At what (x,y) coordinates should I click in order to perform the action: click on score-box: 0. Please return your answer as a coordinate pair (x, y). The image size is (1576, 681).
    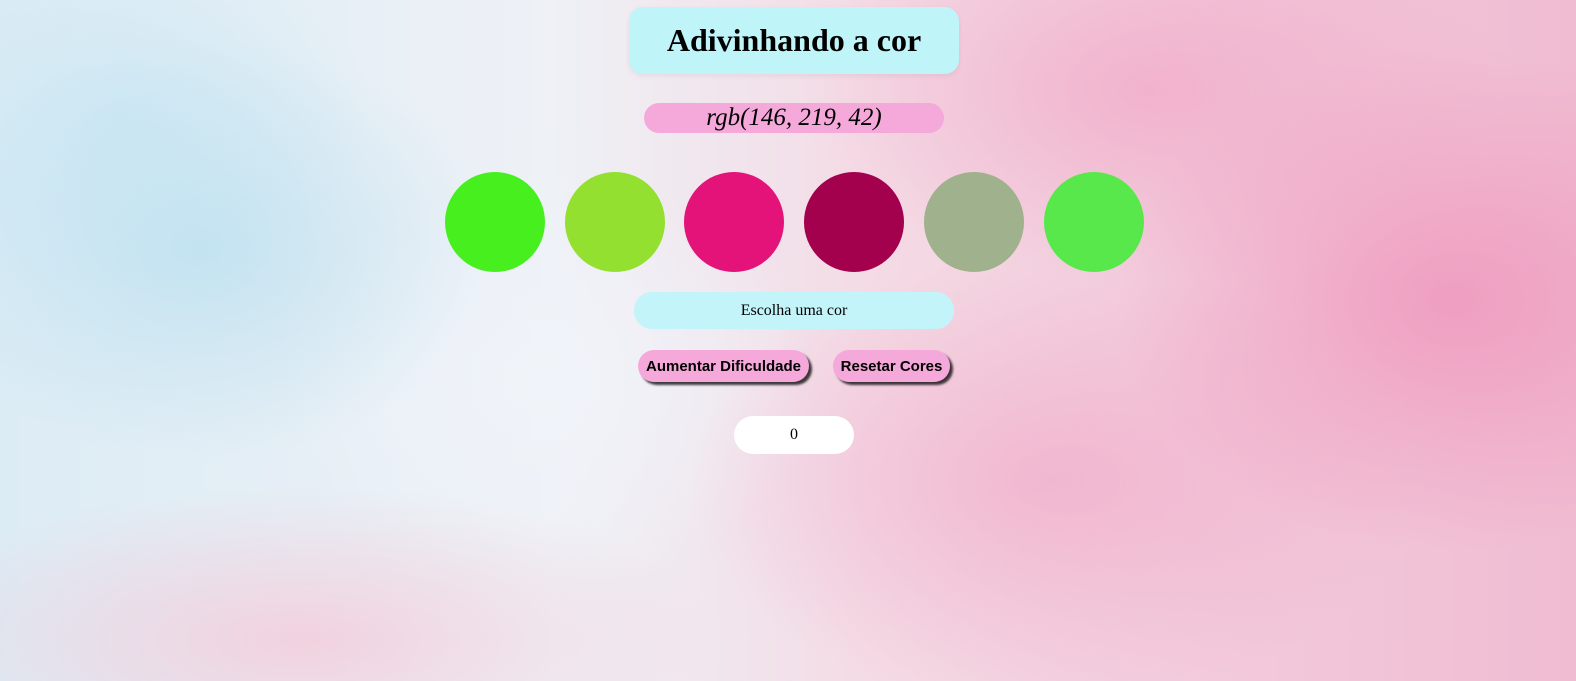
    Looking at the image, I should click on (794, 435).